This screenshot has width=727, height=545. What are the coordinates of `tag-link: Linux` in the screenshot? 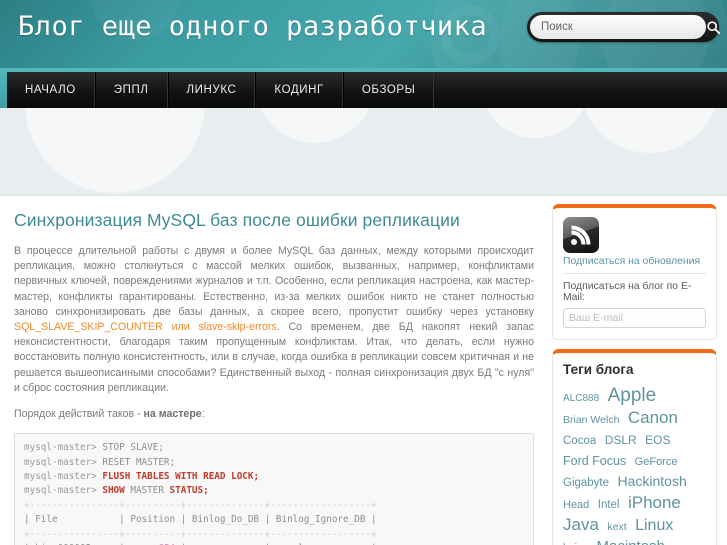 It's located at (654, 525).